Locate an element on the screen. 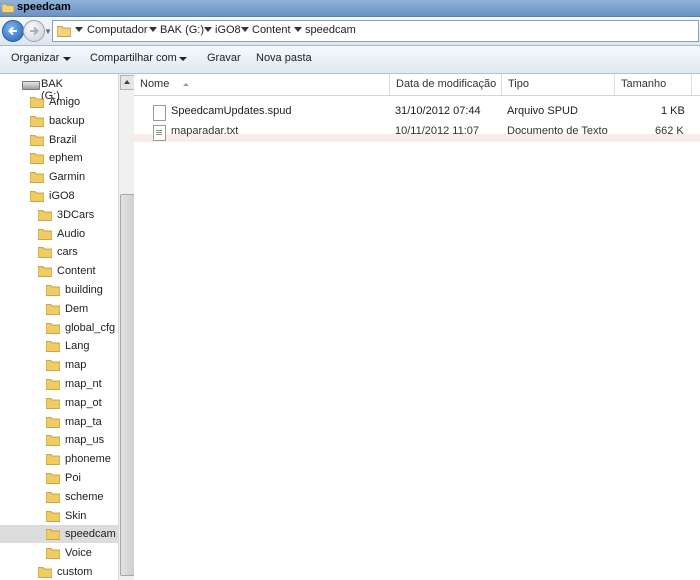 This screenshot has height=580, width=700. tree-item-label: Content is located at coordinates (76, 271).